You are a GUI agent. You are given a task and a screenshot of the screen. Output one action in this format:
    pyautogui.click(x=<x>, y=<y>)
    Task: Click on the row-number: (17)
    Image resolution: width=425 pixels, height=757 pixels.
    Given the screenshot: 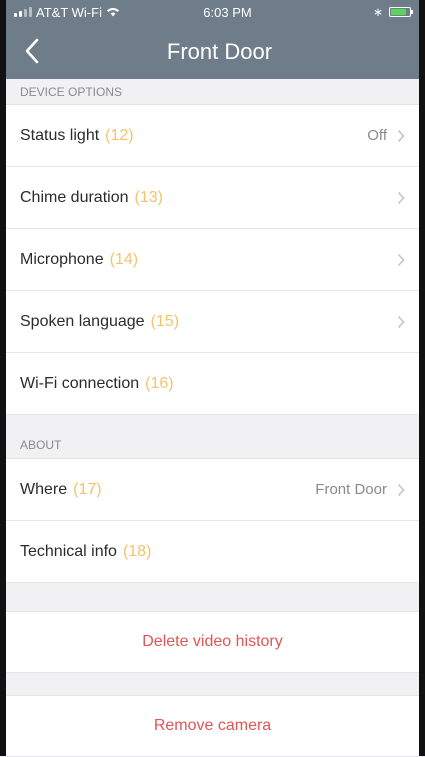 What is the action you would take?
    pyautogui.click(x=87, y=489)
    